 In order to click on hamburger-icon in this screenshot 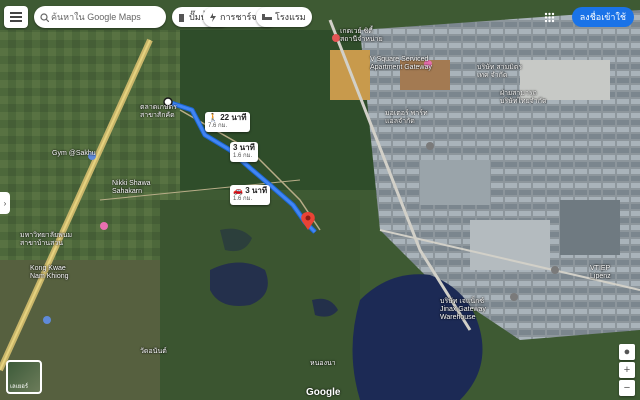, I will do `click(16, 17)`.